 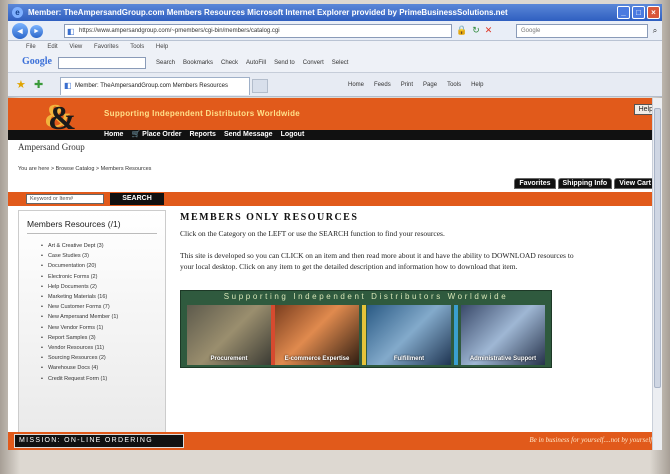 What do you see at coordinates (38, 84) in the screenshot?
I see `add-favorites-icon: ✚` at bounding box center [38, 84].